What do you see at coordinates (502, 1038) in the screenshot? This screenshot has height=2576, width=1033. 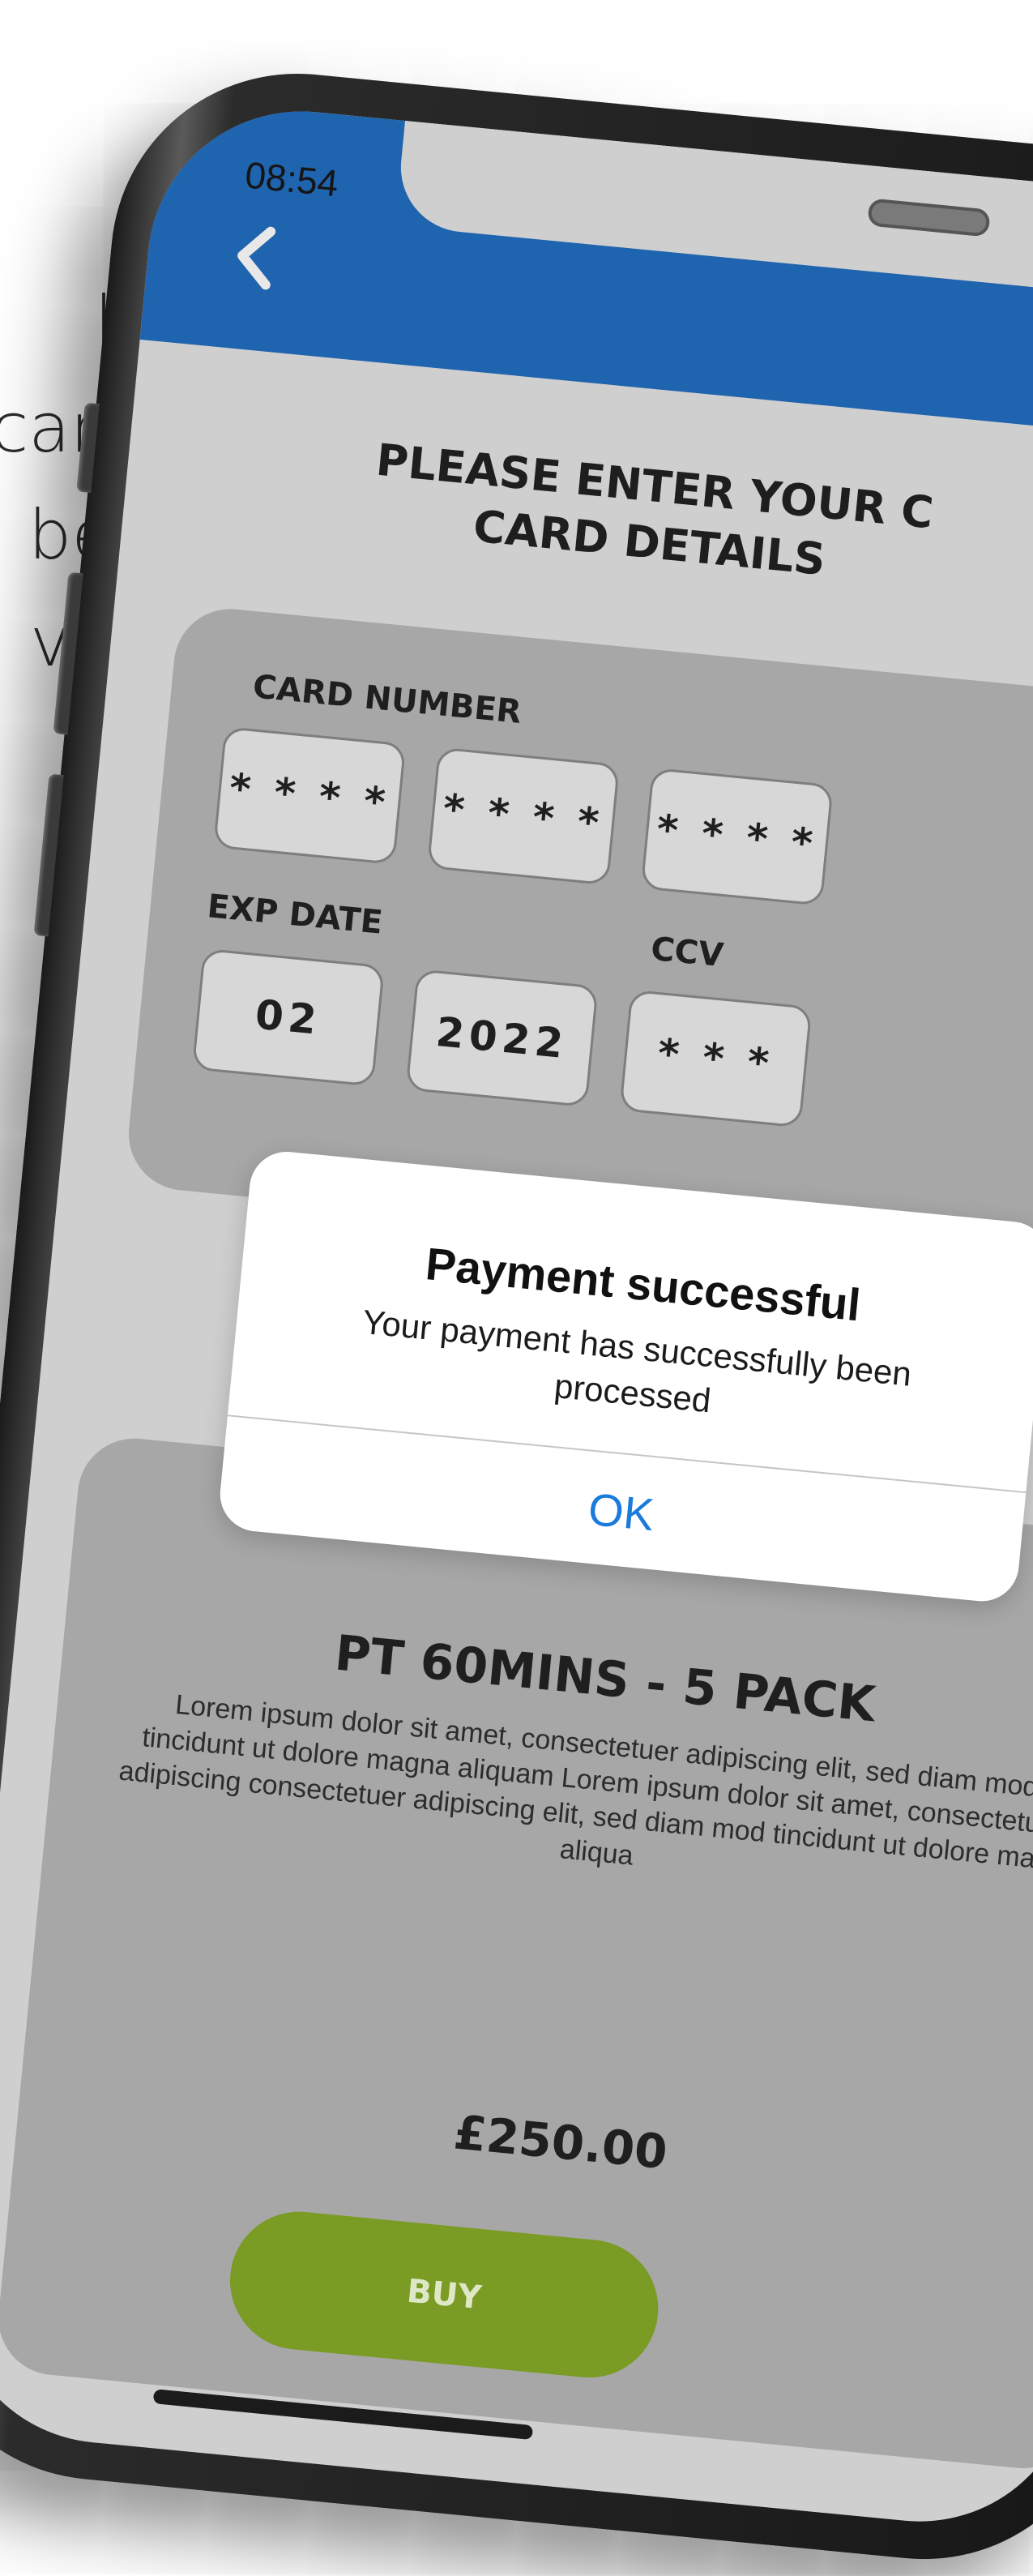 I see `exp-year-field: 2022` at bounding box center [502, 1038].